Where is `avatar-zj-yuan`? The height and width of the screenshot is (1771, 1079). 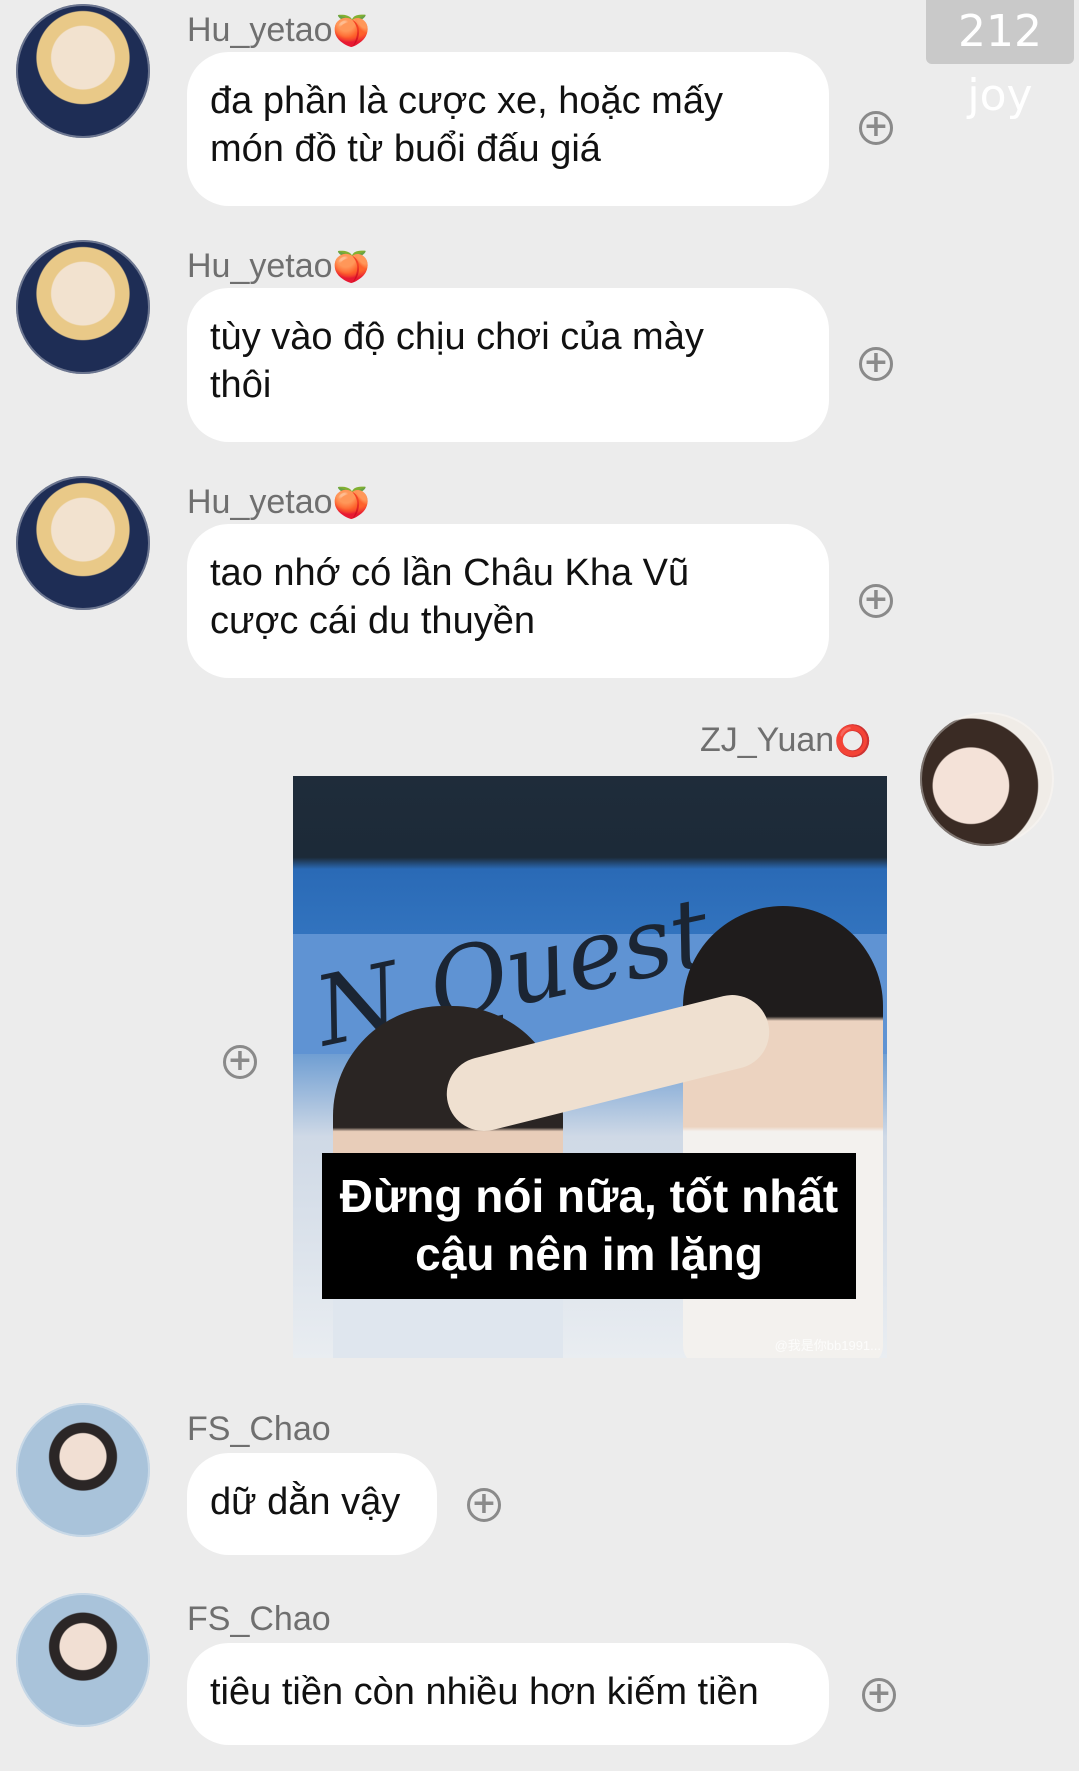
avatar-zj-yuan is located at coordinates (987, 779).